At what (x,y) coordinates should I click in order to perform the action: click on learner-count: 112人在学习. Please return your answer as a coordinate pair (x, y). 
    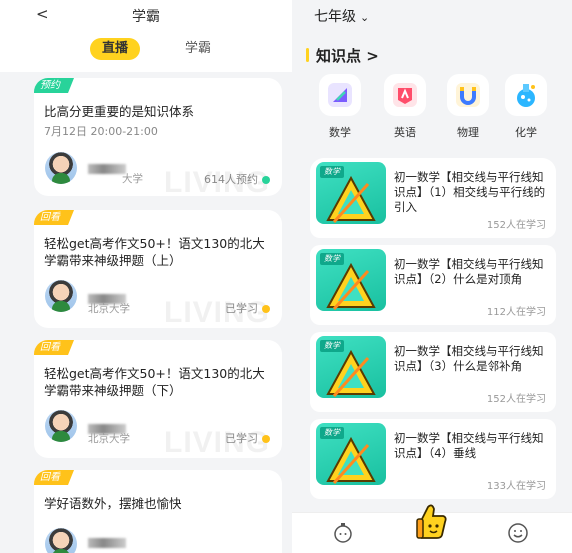
    Looking at the image, I should click on (516, 312).